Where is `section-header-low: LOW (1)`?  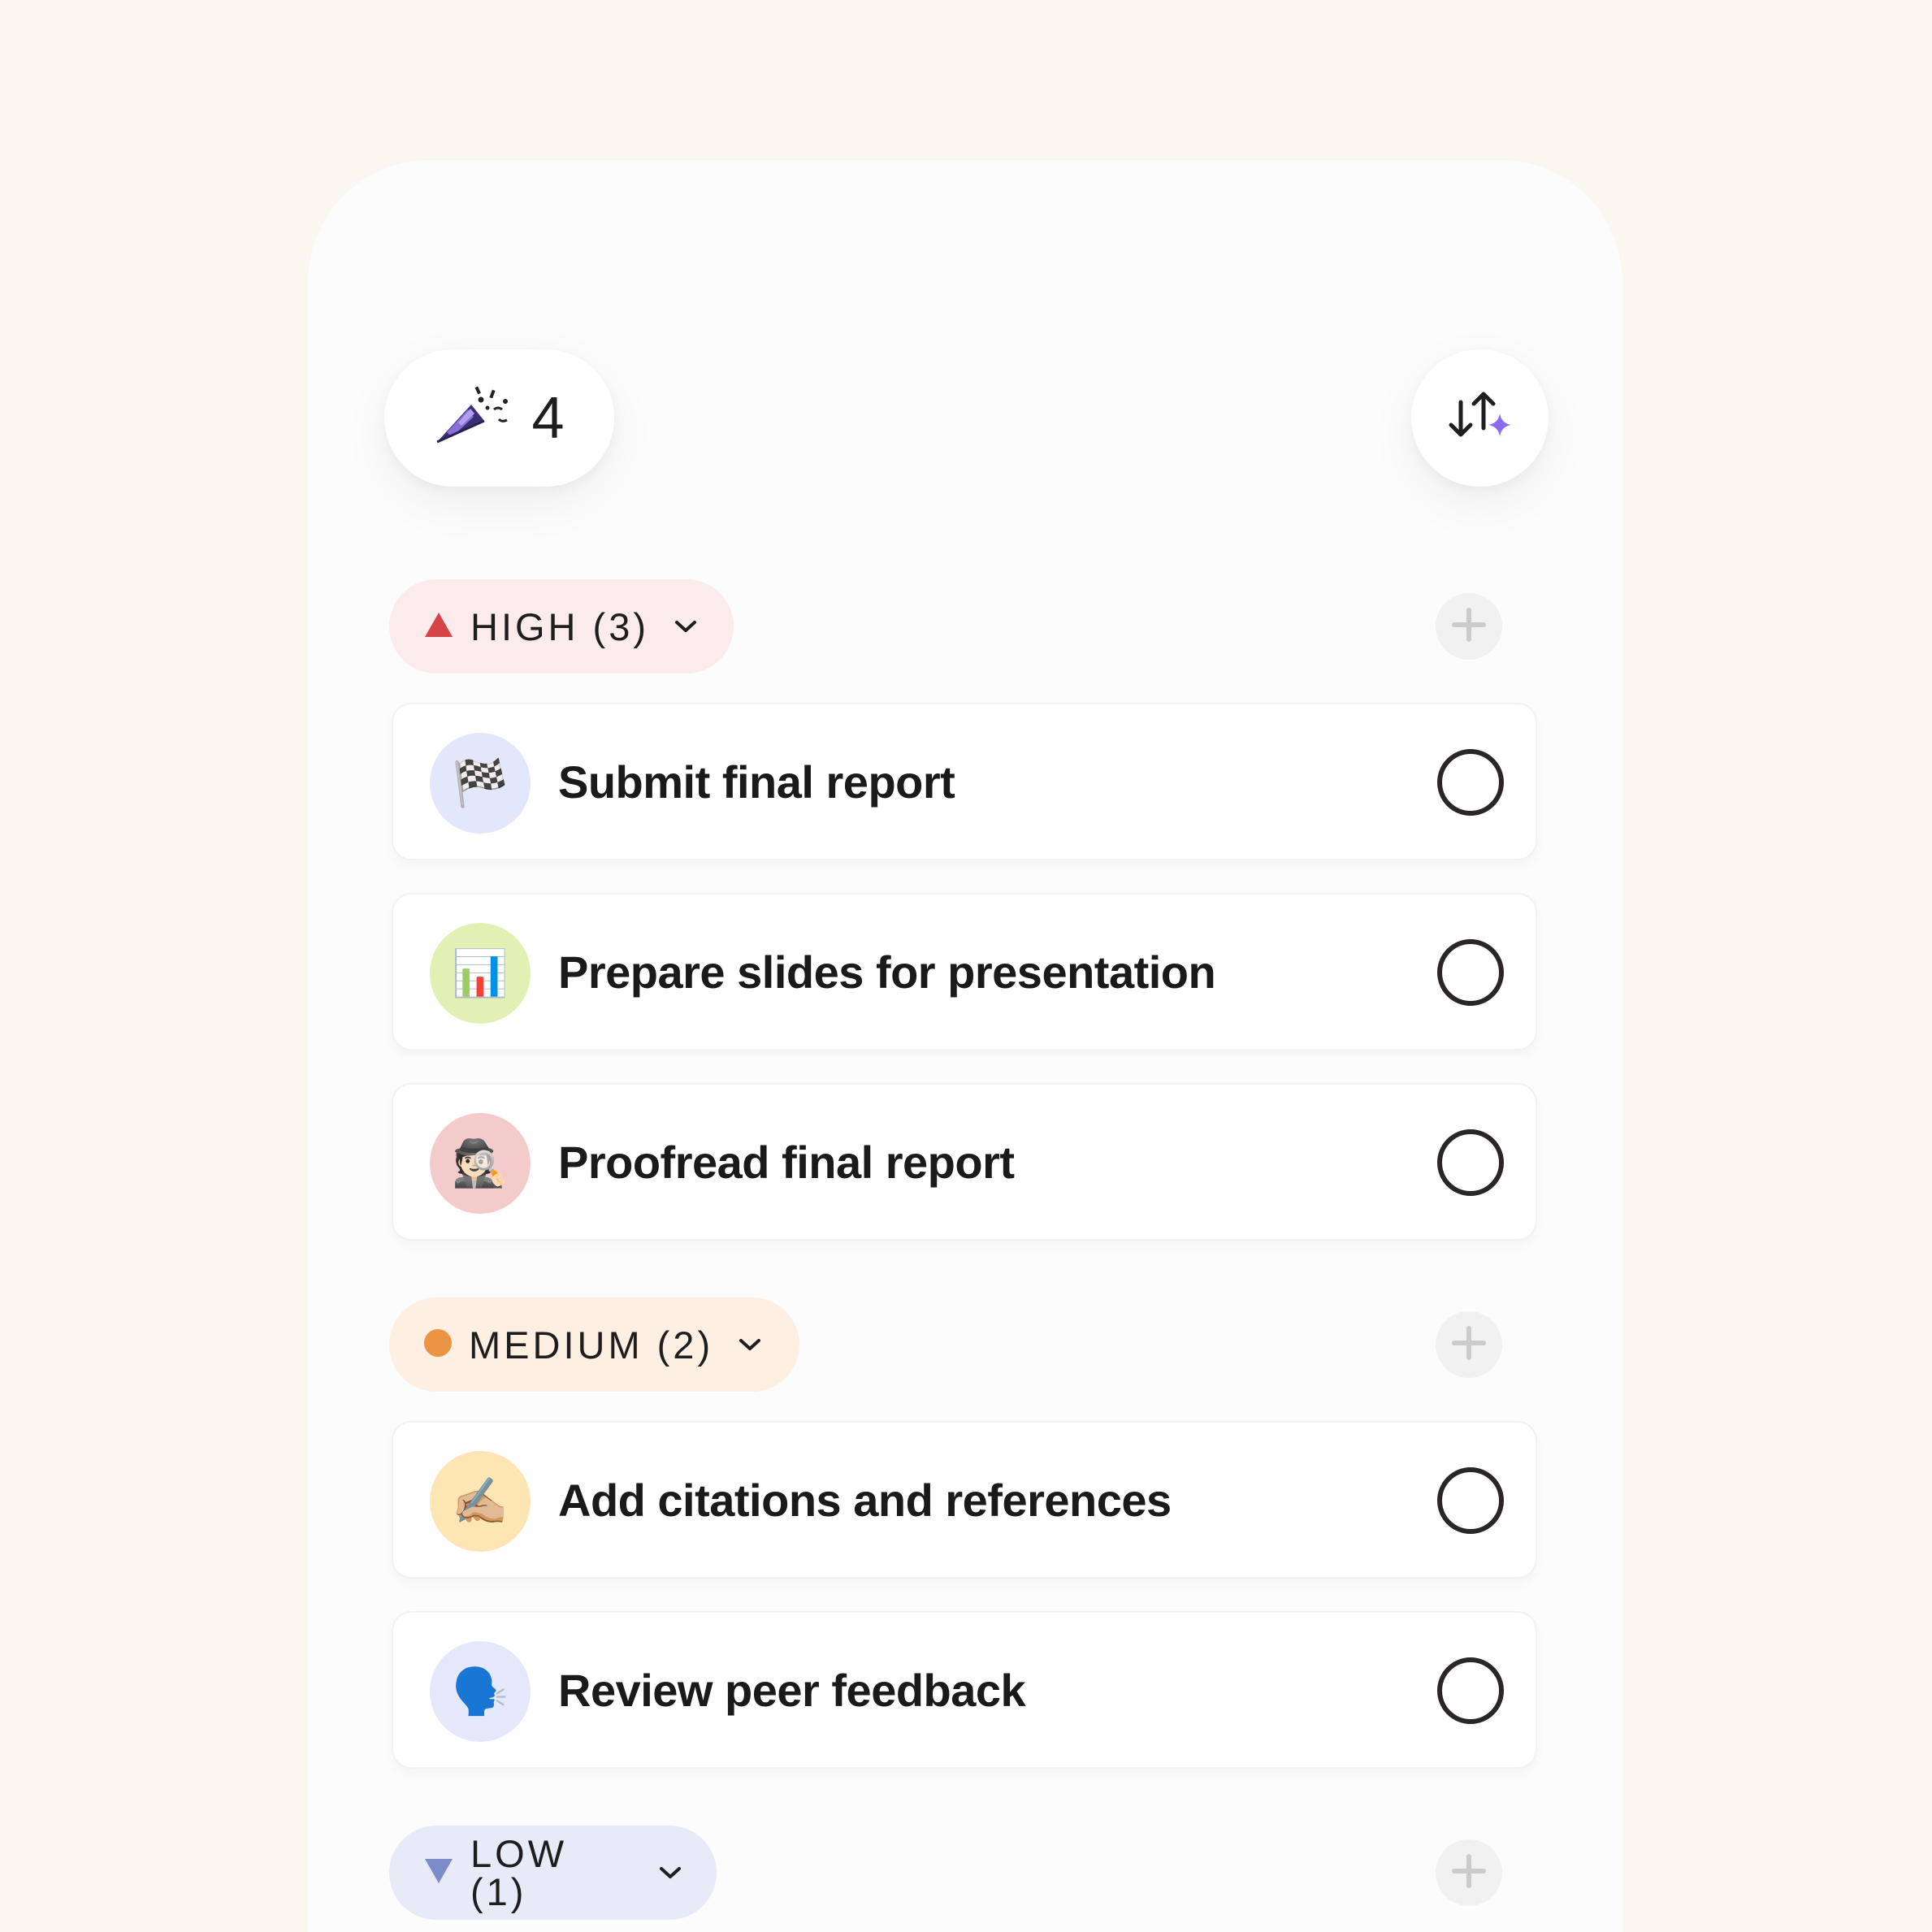
section-header-low: LOW (1) is located at coordinates (553, 1873).